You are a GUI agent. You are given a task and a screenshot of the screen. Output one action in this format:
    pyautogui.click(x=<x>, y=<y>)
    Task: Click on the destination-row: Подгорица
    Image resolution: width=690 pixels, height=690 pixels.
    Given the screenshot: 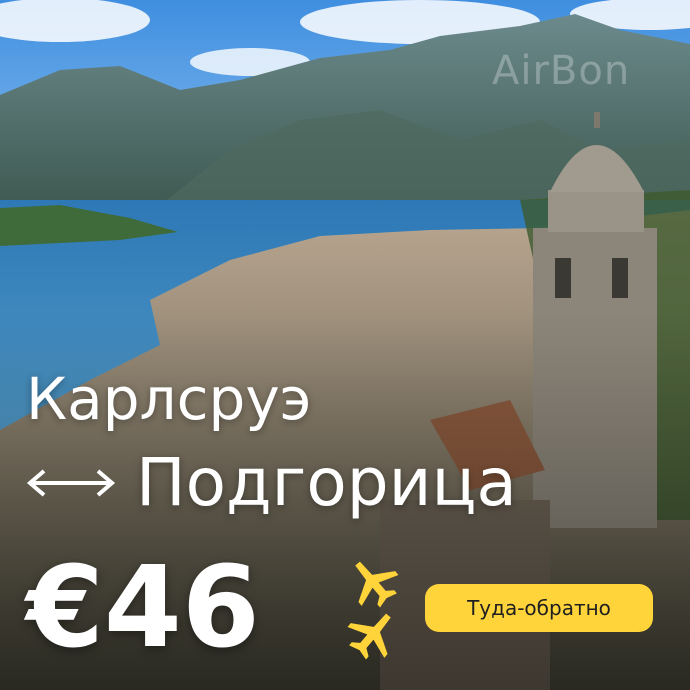 What is the action you would take?
    pyautogui.click(x=270, y=483)
    